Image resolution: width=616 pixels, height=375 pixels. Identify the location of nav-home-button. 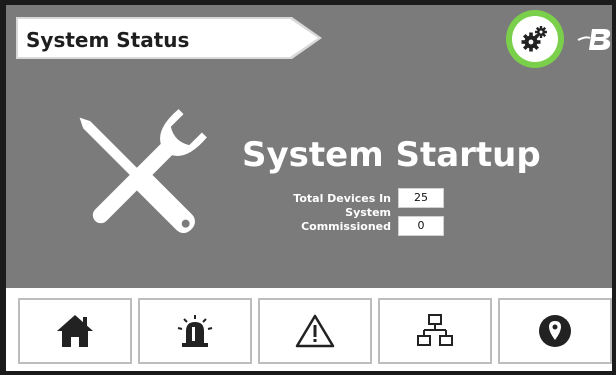
(75, 331).